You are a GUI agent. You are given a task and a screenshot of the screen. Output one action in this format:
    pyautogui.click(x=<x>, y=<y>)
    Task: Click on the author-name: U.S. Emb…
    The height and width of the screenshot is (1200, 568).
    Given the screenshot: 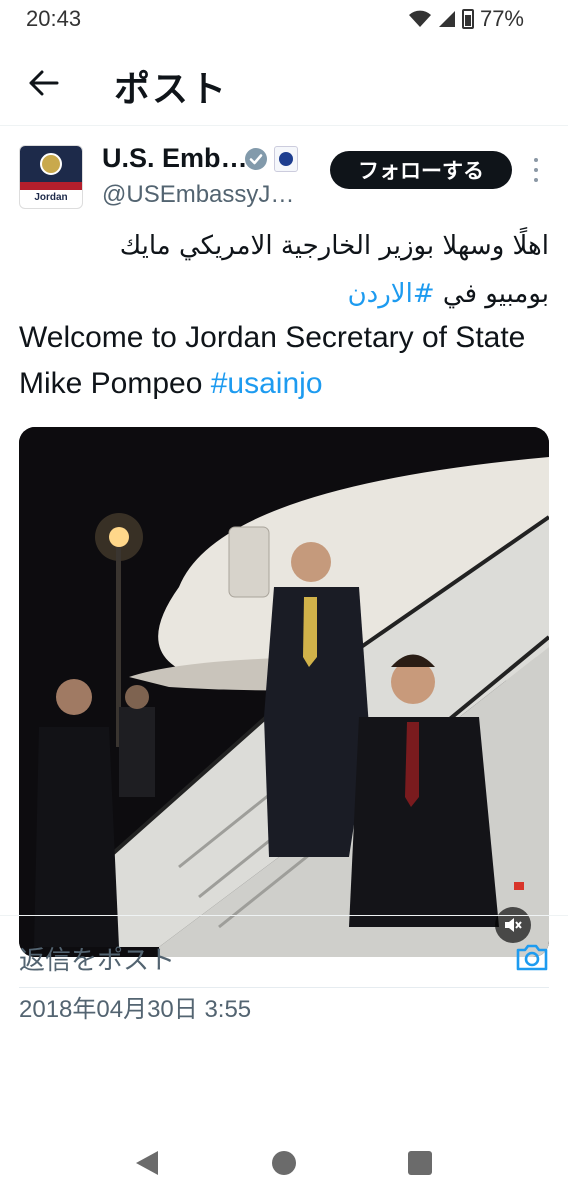 What is the action you would take?
    pyautogui.click(x=175, y=158)
    